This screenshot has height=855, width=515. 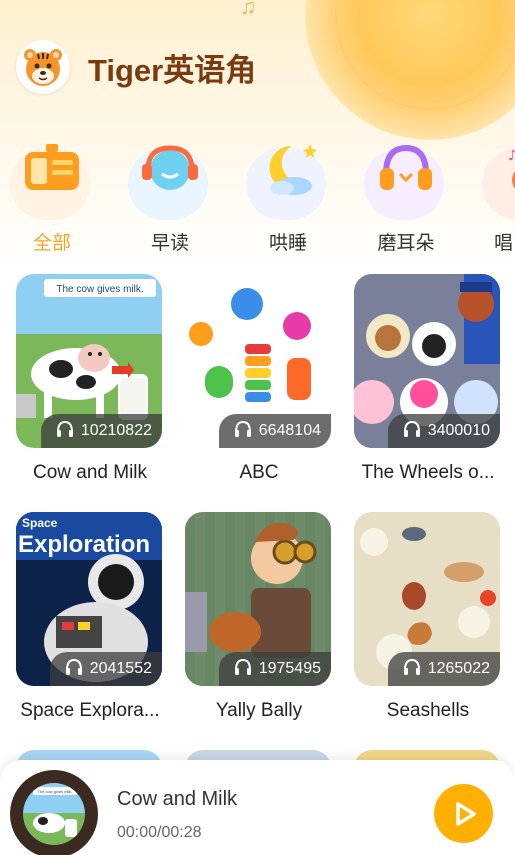 I want to click on svg-text: Exploration, so click(x=84, y=544).